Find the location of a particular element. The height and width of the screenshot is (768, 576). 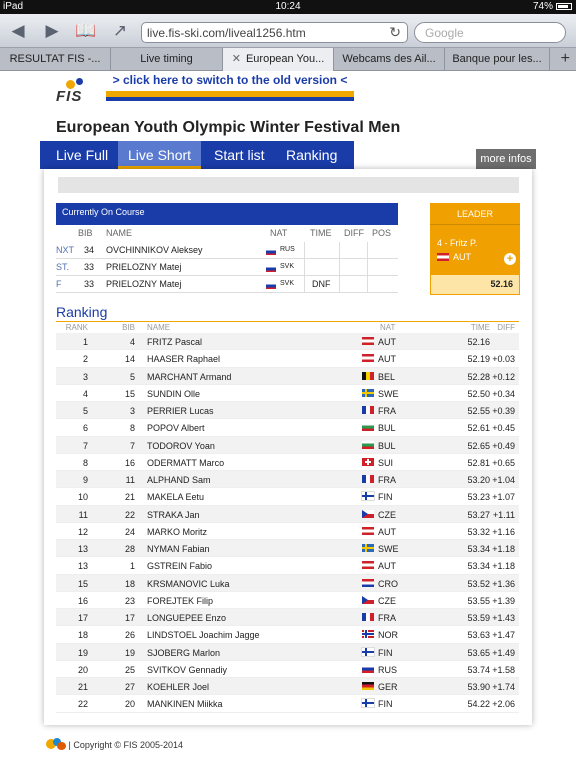

bib: 3 is located at coordinates (132, 411).